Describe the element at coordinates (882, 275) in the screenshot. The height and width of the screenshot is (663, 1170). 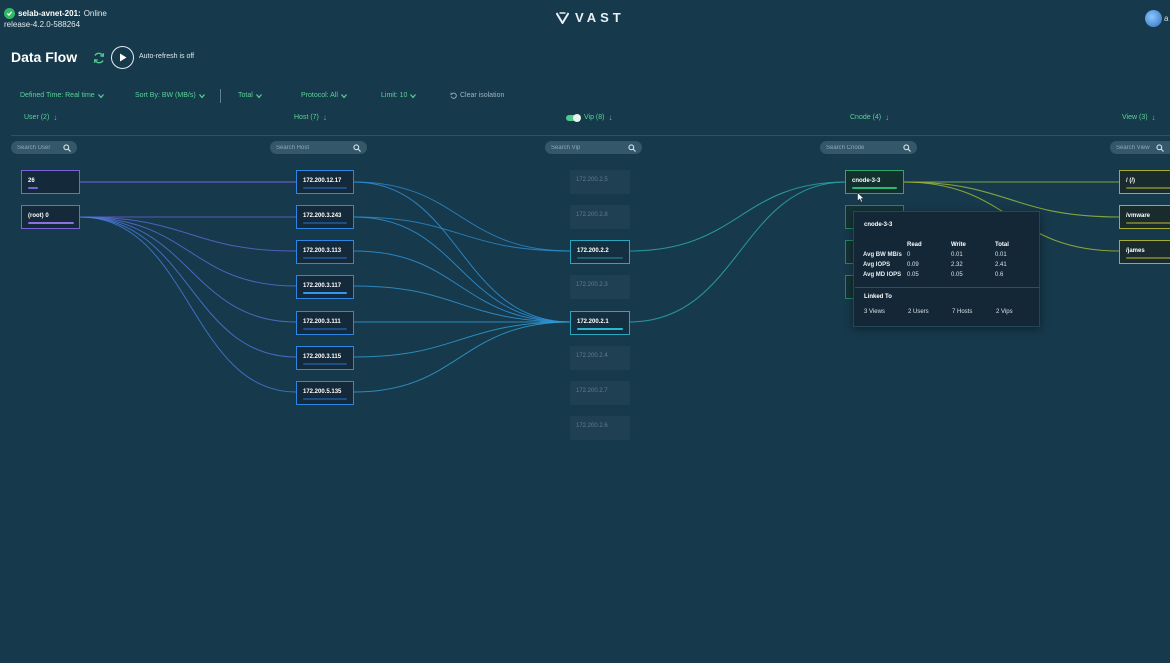
I see `tooltip-row-label: Avg MD IOPS` at that location.